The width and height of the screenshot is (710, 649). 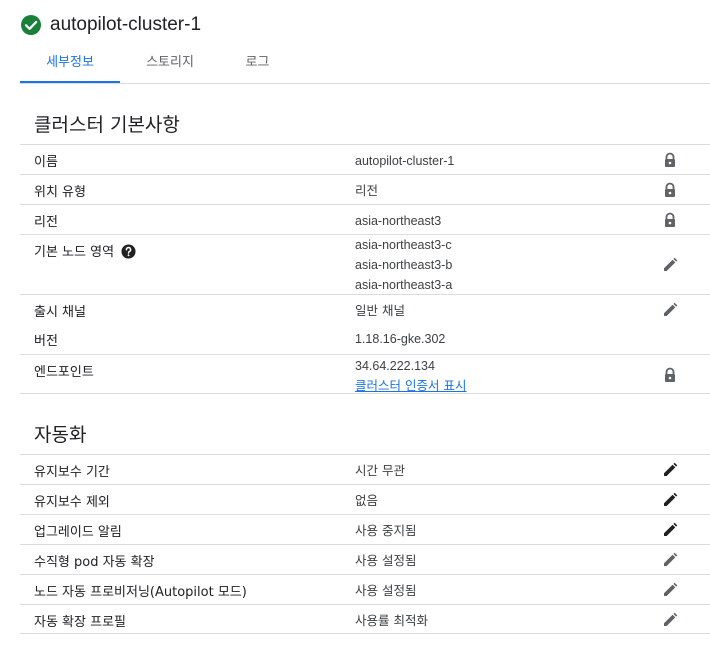 What do you see at coordinates (46, 162) in the screenshot?
I see `name-label: 이름` at bounding box center [46, 162].